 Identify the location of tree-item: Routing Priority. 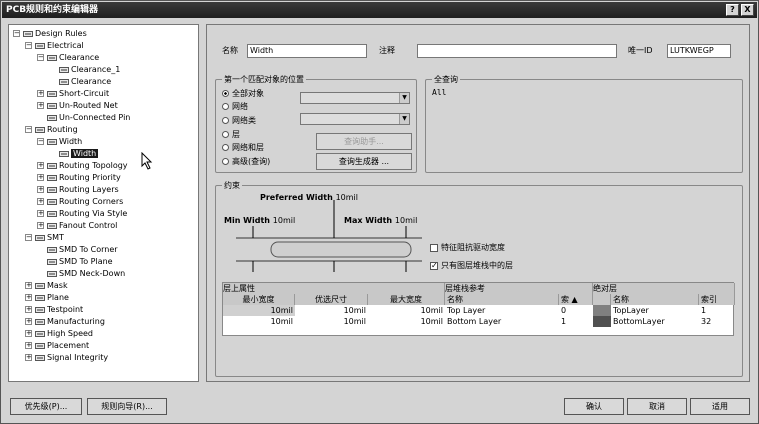
(84, 178).